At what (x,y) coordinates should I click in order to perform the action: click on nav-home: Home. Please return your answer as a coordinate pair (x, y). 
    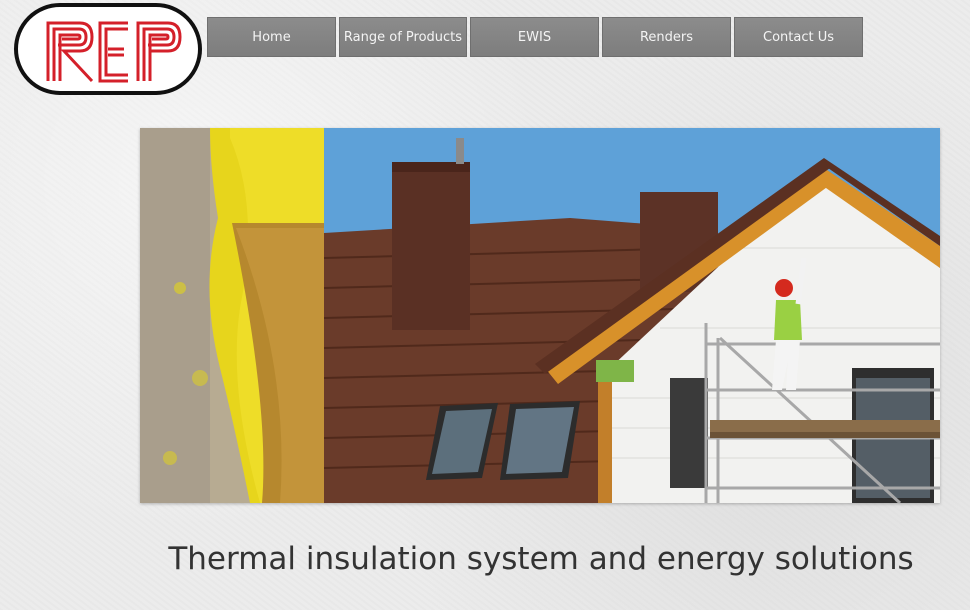
    Looking at the image, I should click on (271, 37).